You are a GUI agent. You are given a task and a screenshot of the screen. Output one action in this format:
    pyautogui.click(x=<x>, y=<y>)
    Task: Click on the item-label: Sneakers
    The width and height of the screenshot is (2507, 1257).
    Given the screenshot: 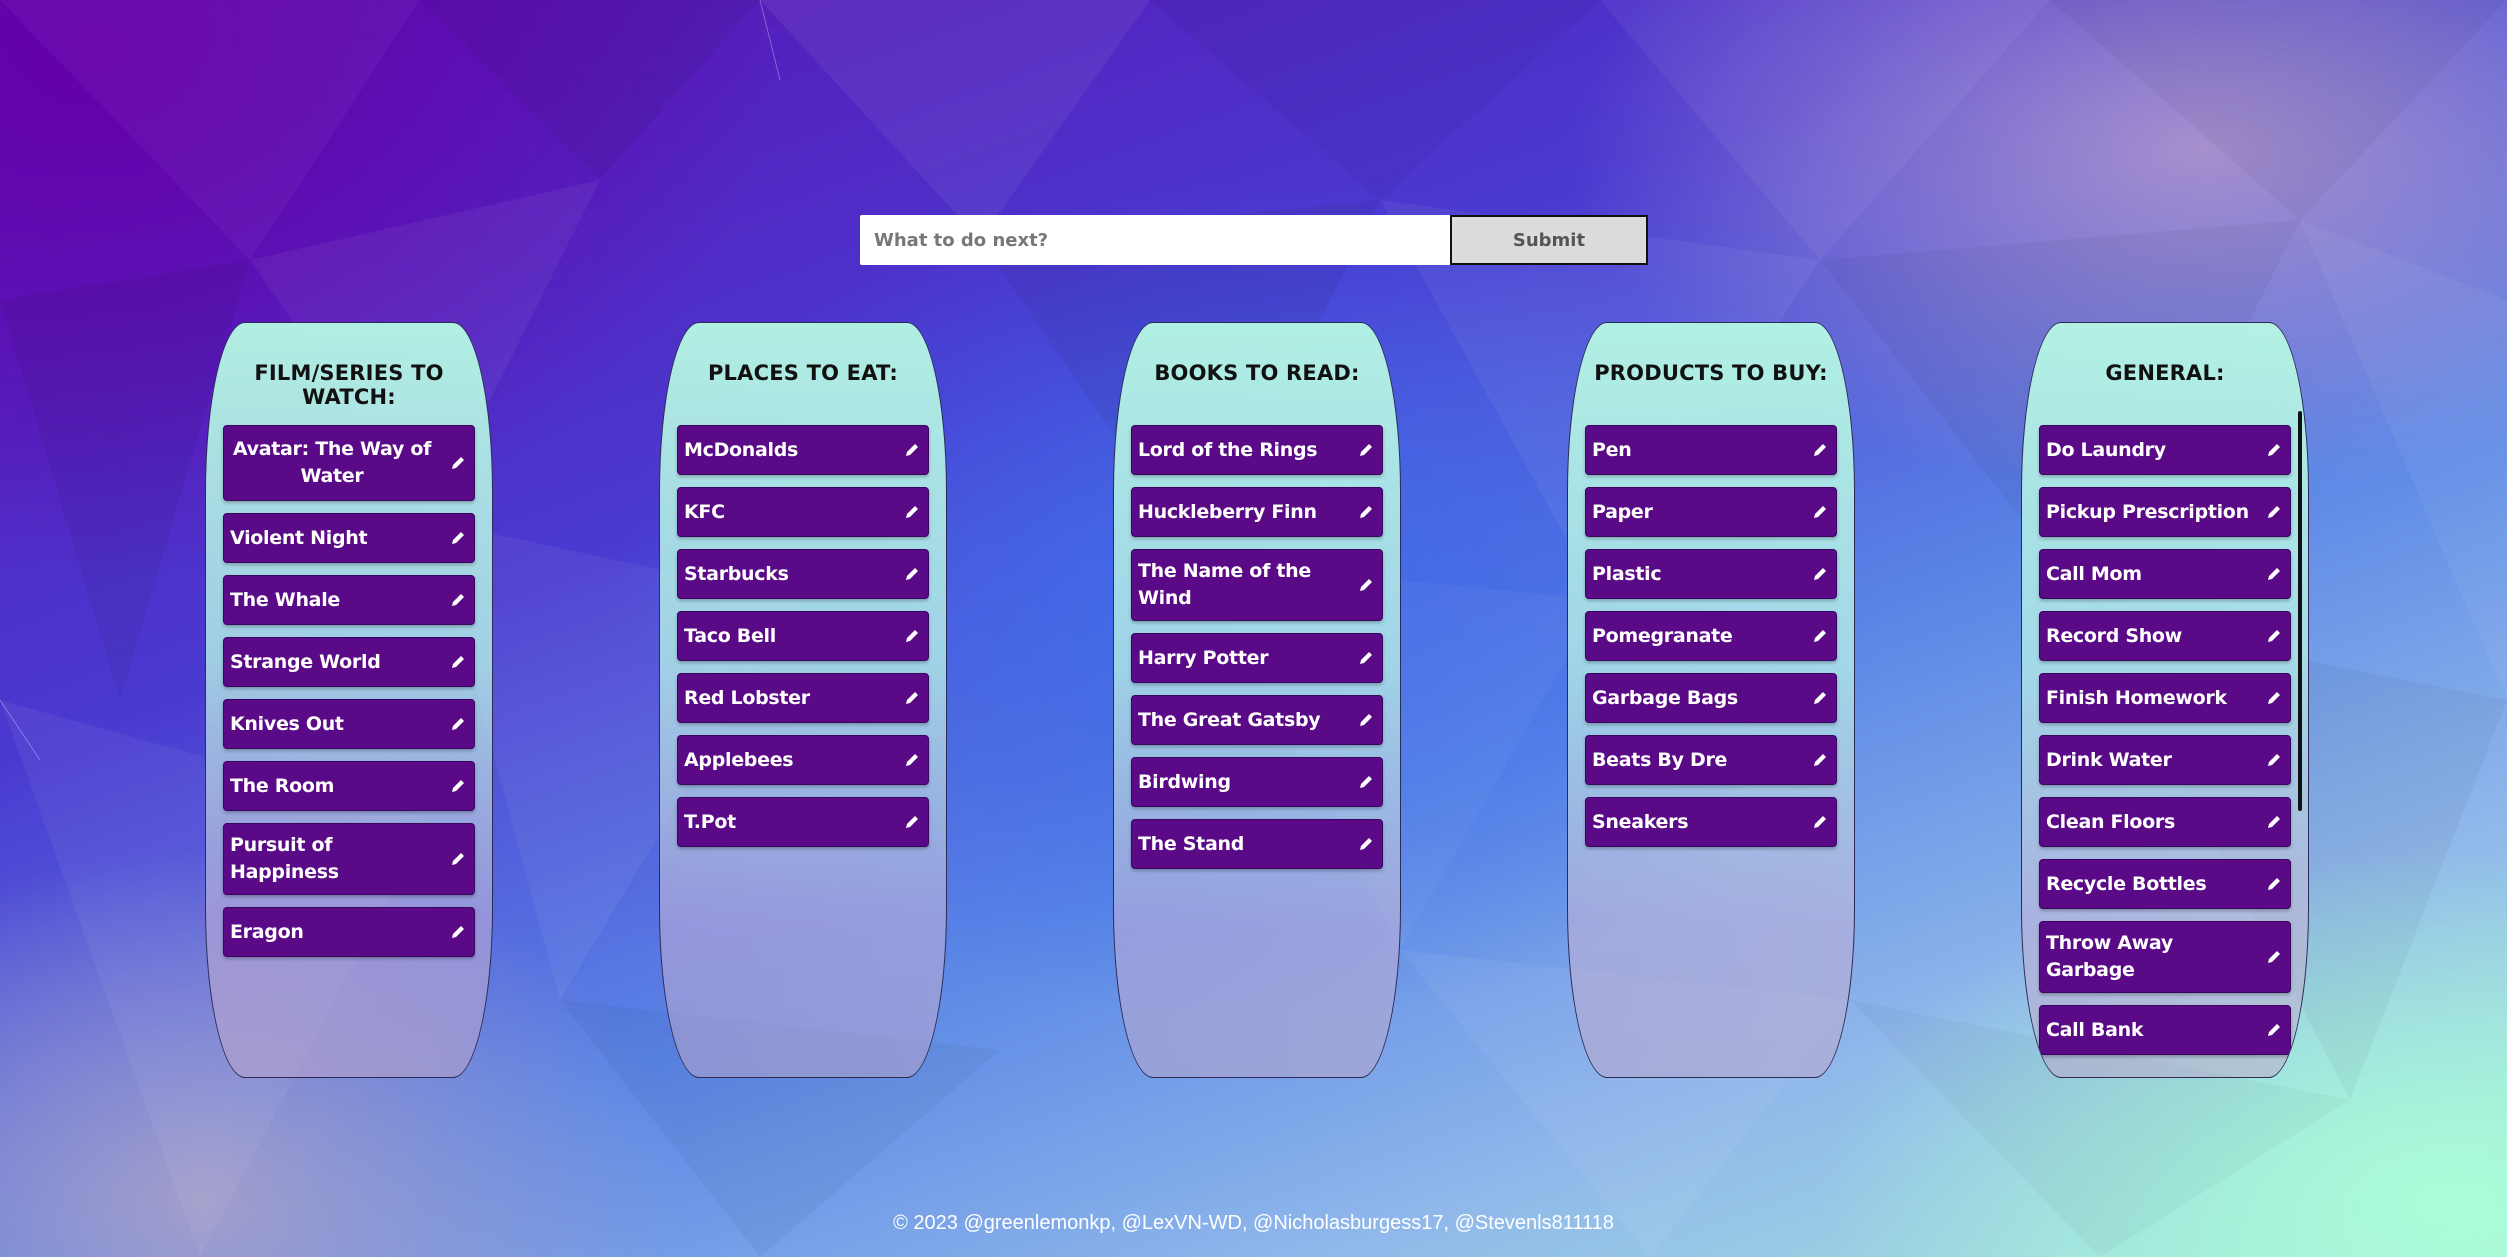 What is the action you would take?
    pyautogui.click(x=1640, y=821)
    